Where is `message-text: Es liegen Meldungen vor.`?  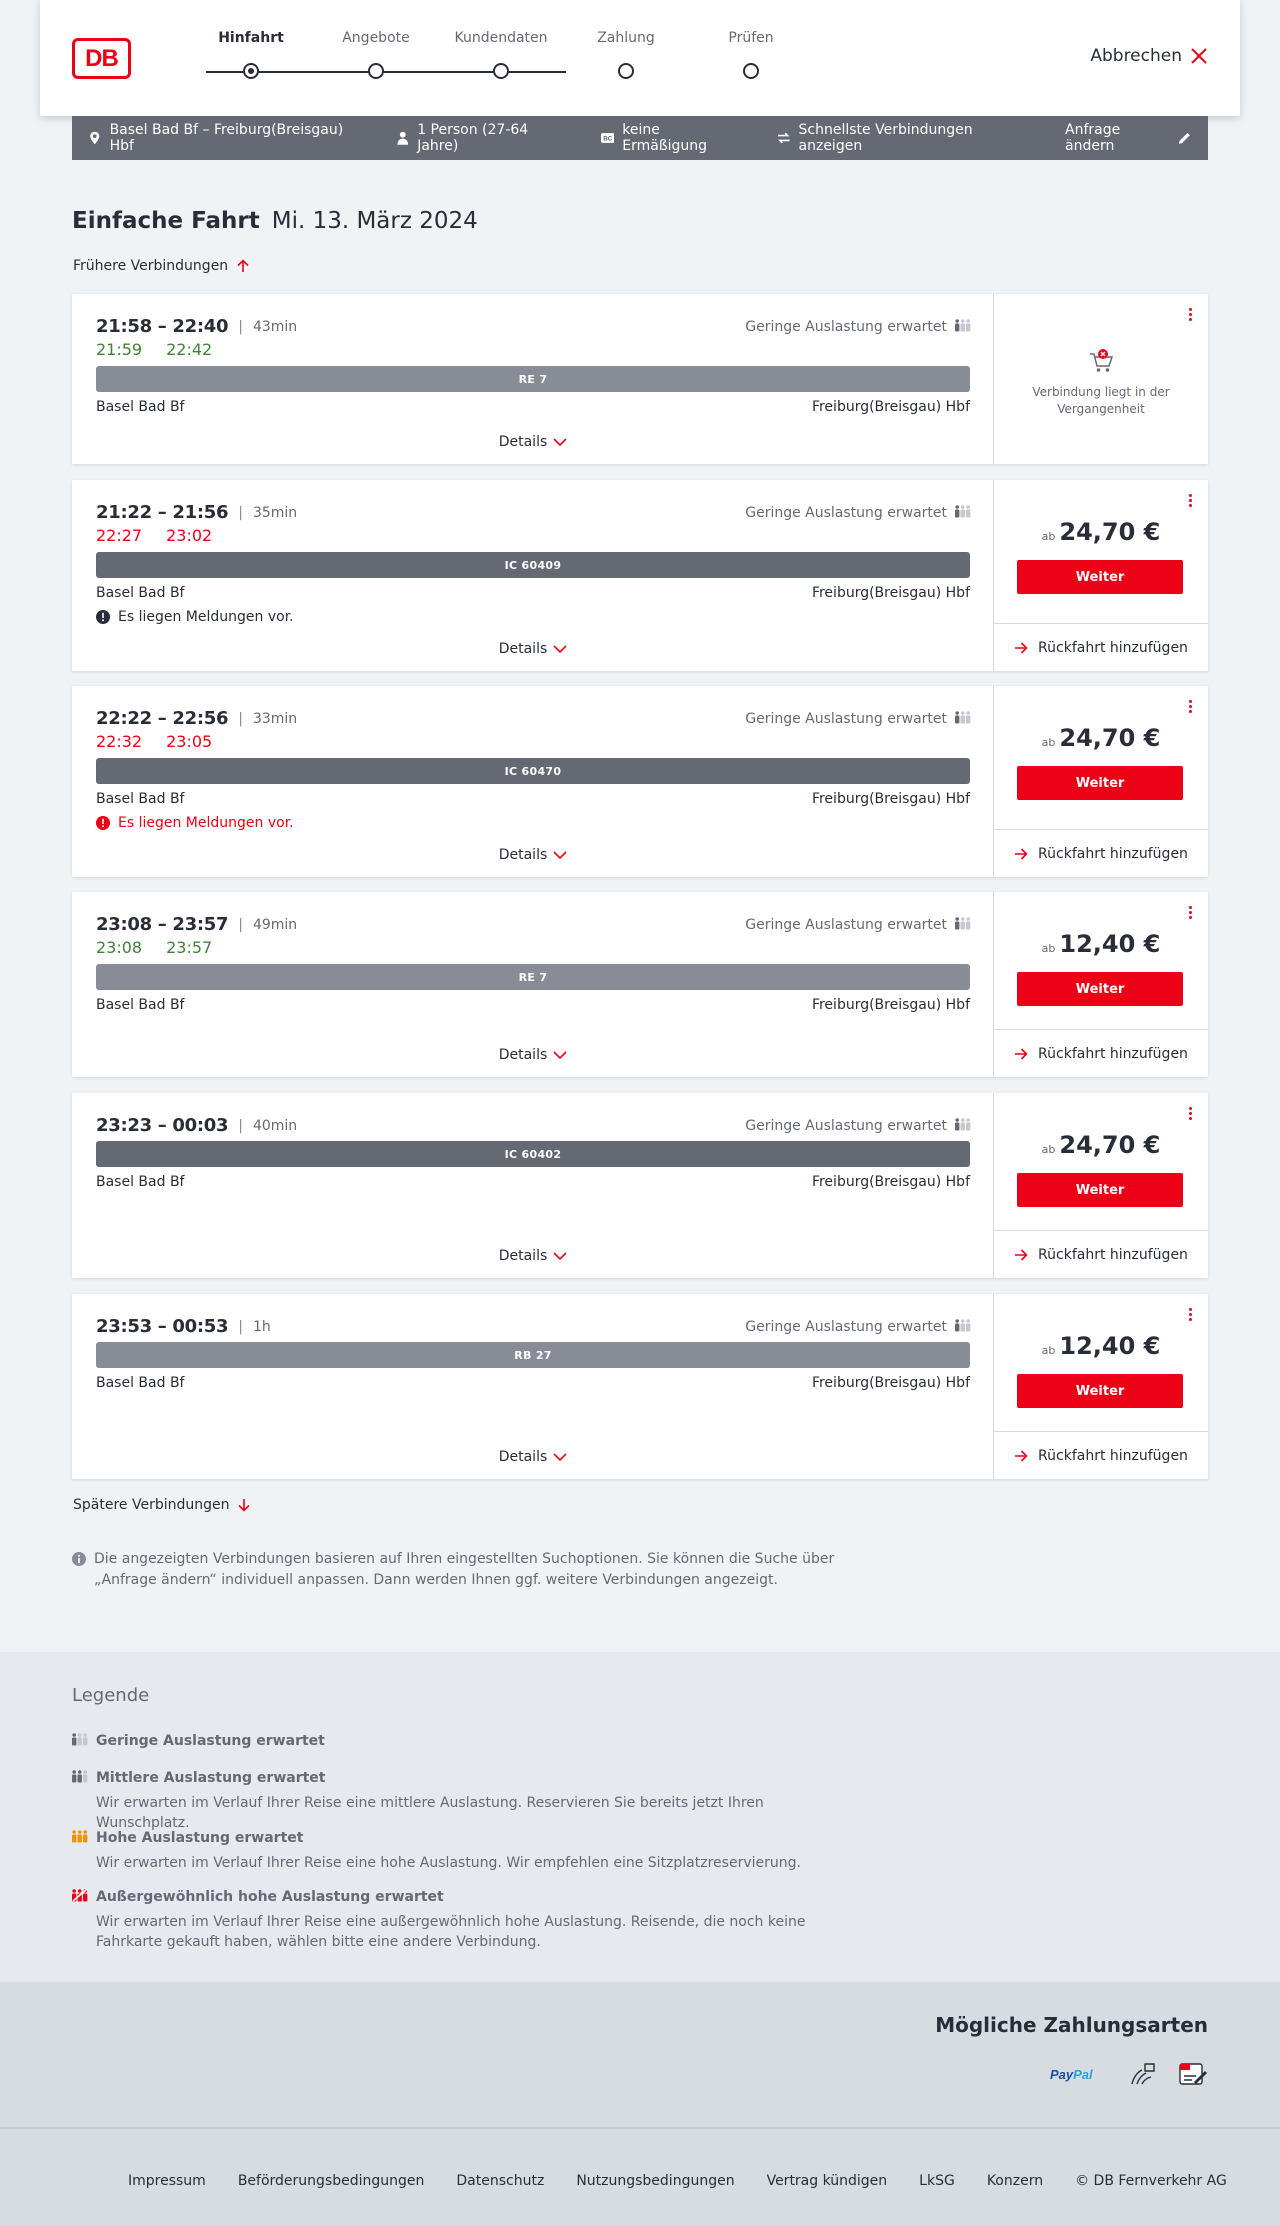 message-text: Es liegen Meldungen vor. is located at coordinates (206, 617).